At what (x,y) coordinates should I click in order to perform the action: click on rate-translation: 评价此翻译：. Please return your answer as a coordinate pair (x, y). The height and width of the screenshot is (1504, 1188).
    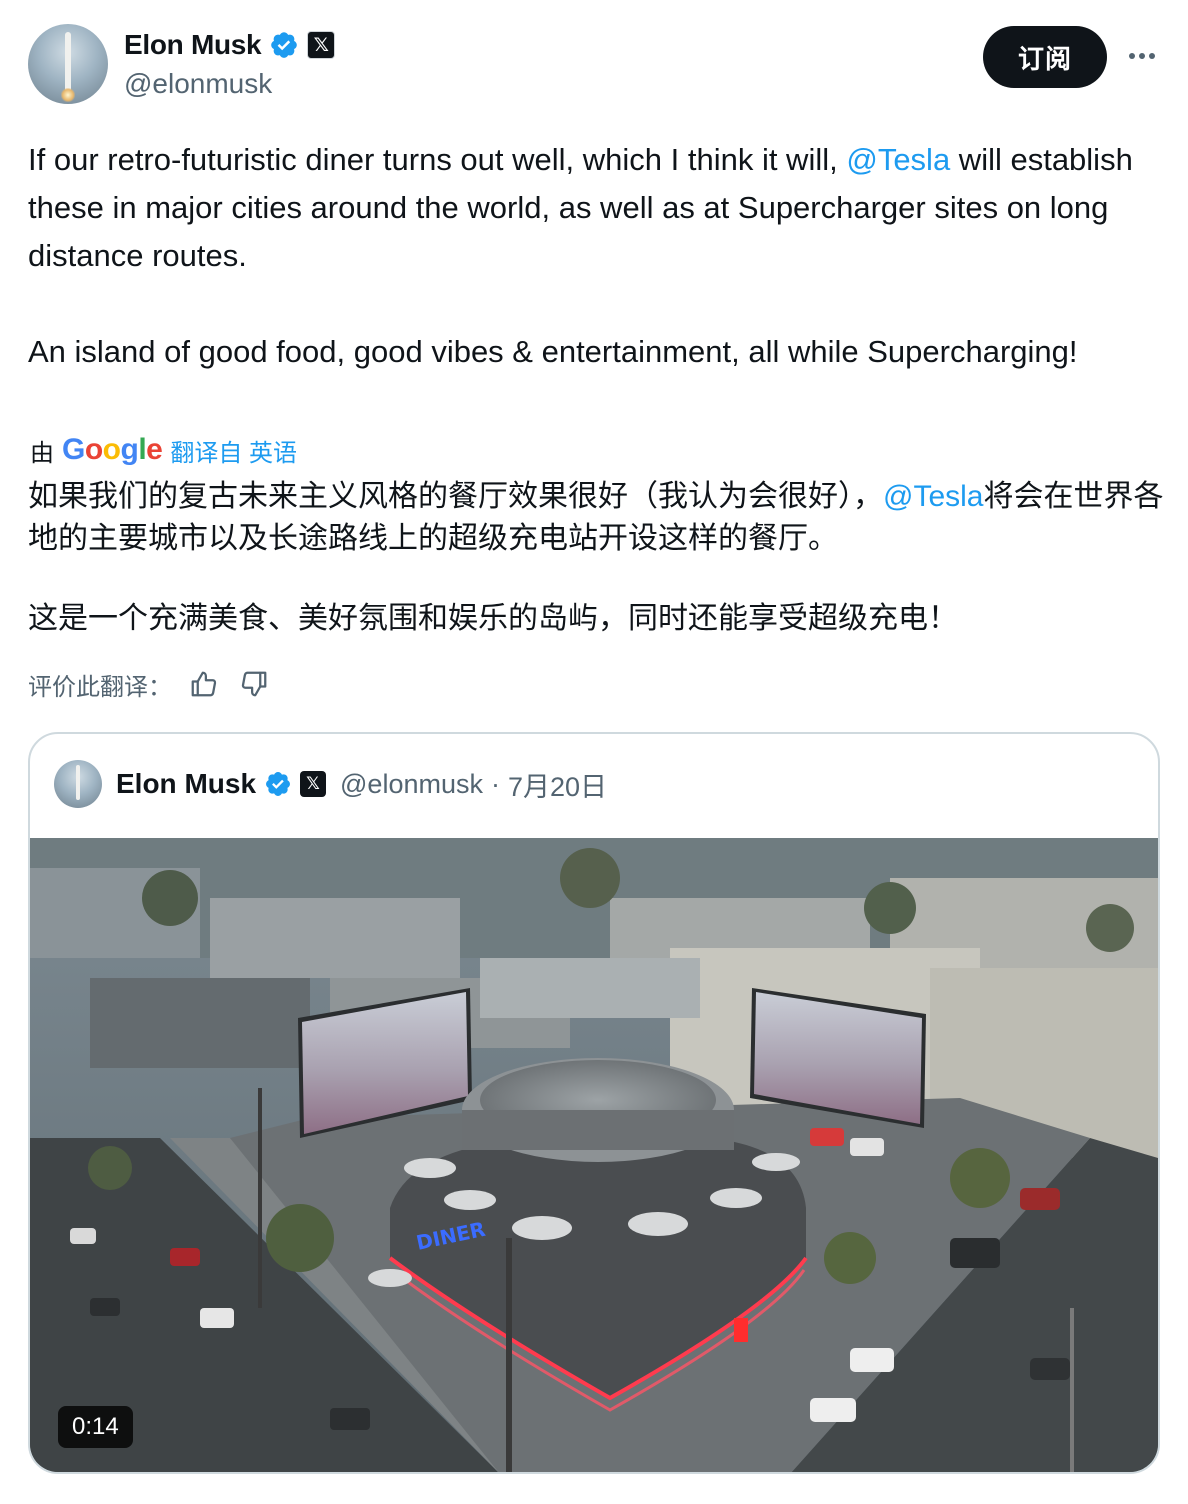
    Looking at the image, I should click on (150, 684).